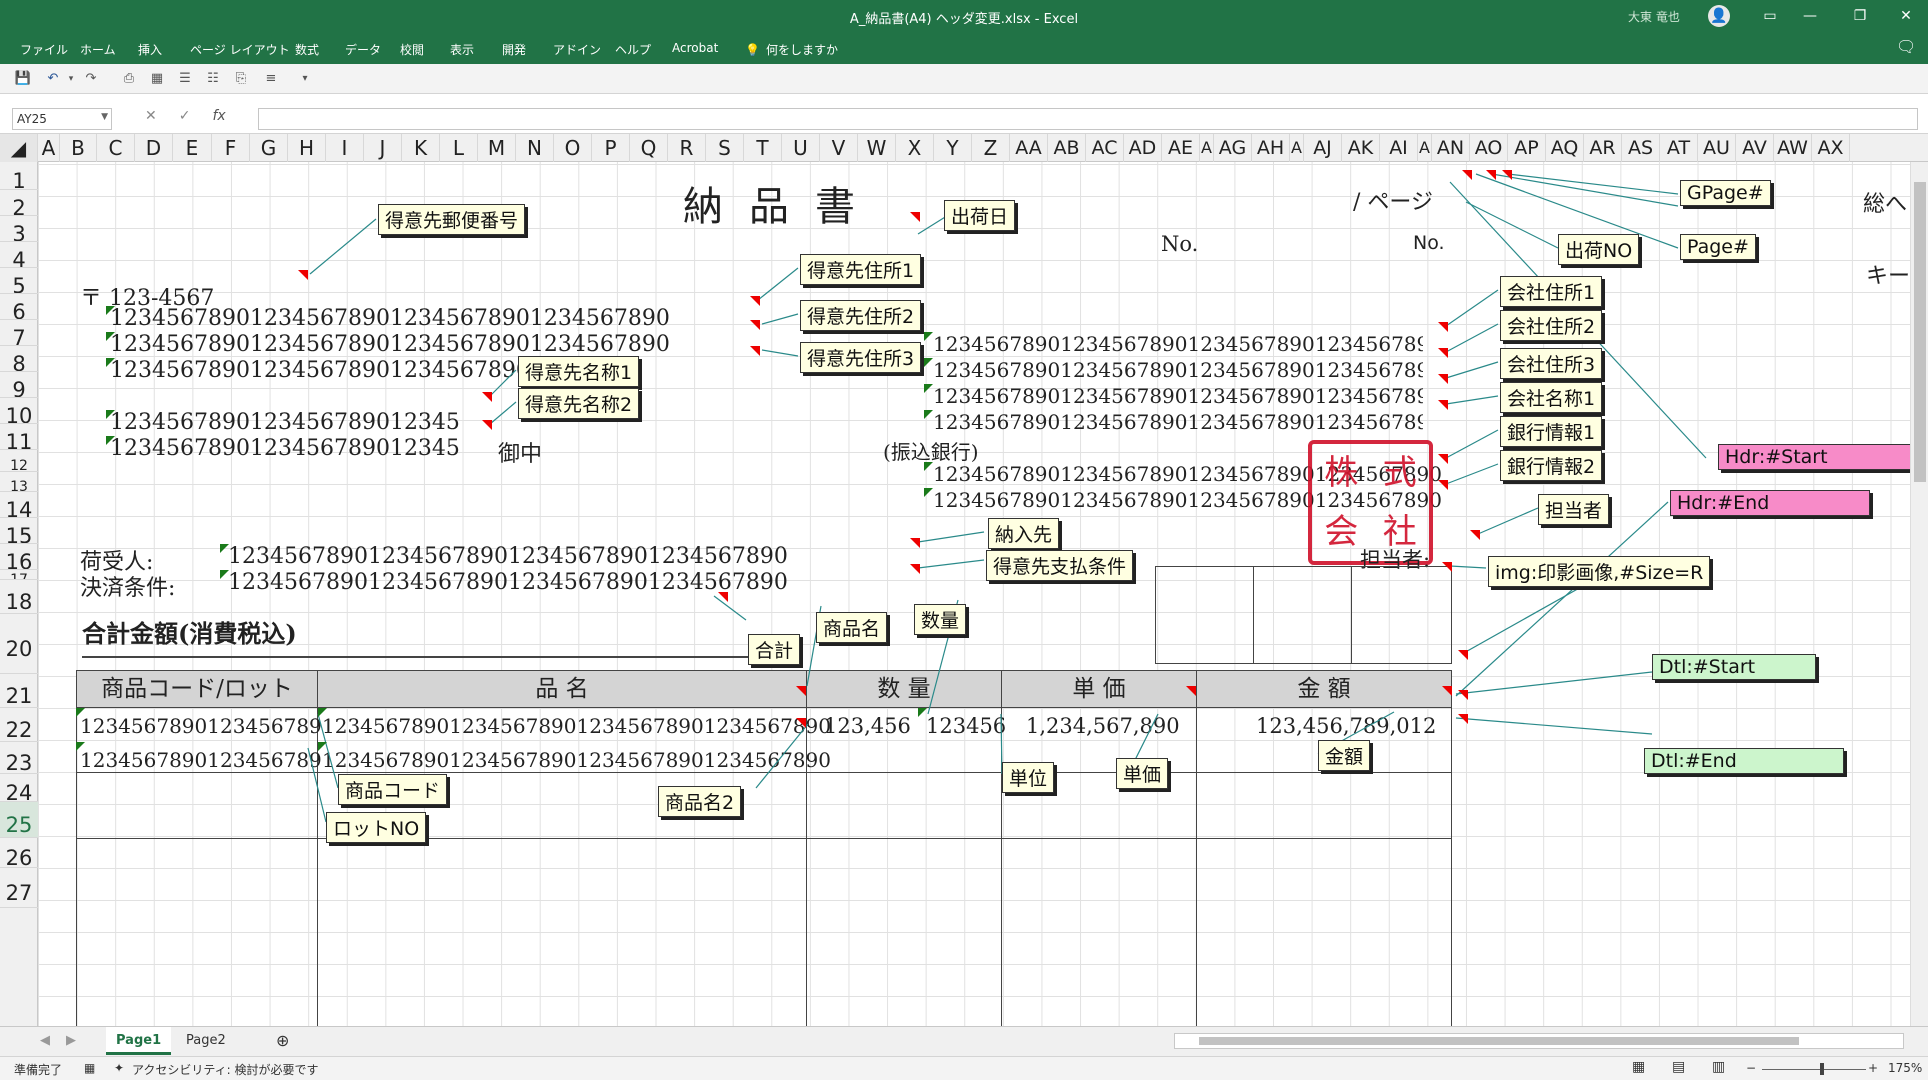 This screenshot has height=1080, width=1928. What do you see at coordinates (1641, 148) in the screenshot?
I see `column-header-as-44: AS` at bounding box center [1641, 148].